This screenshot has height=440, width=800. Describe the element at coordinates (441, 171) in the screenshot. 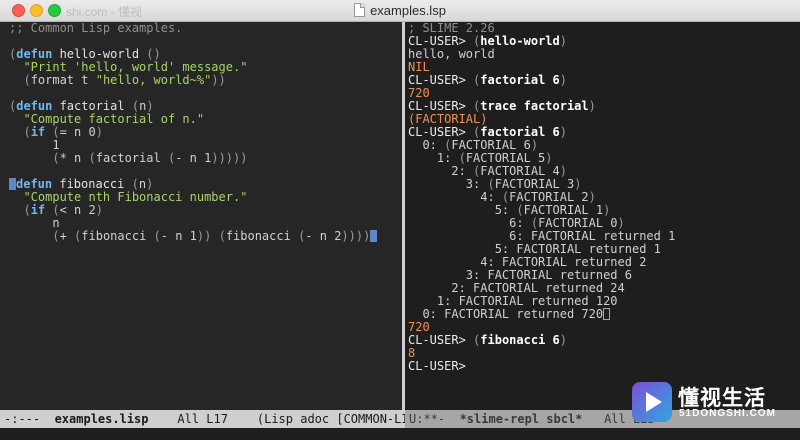

I see `code-token: 2:` at that location.